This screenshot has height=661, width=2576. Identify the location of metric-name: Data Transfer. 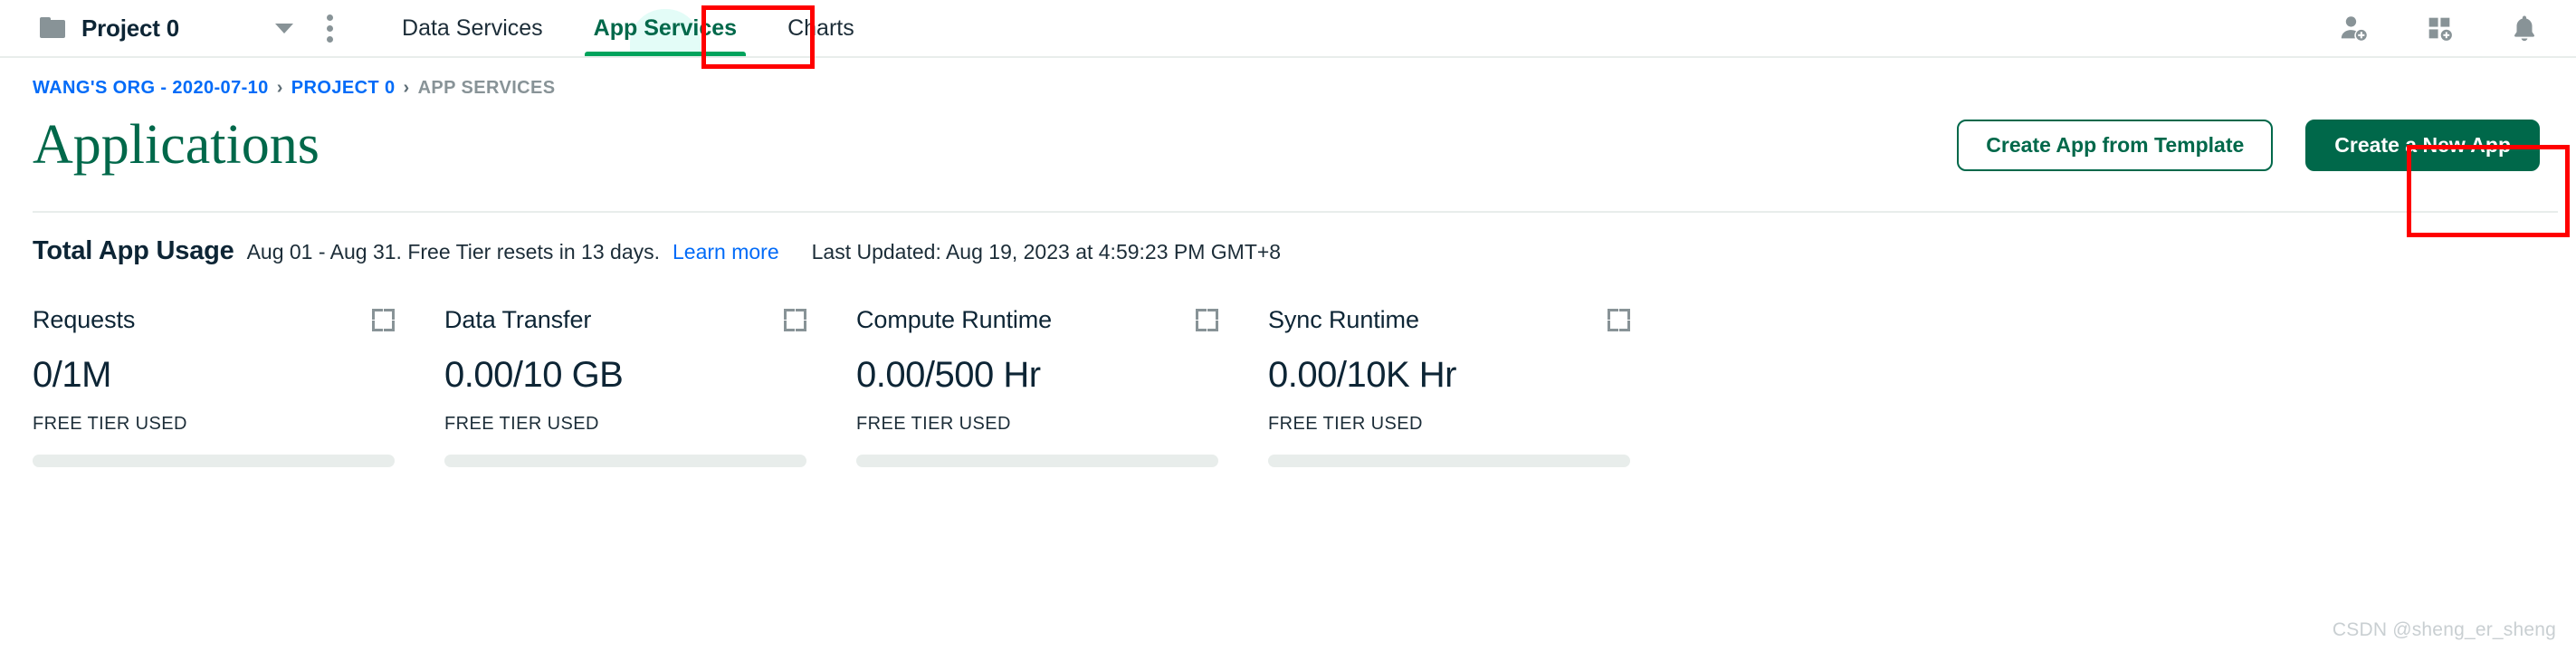
(518, 319).